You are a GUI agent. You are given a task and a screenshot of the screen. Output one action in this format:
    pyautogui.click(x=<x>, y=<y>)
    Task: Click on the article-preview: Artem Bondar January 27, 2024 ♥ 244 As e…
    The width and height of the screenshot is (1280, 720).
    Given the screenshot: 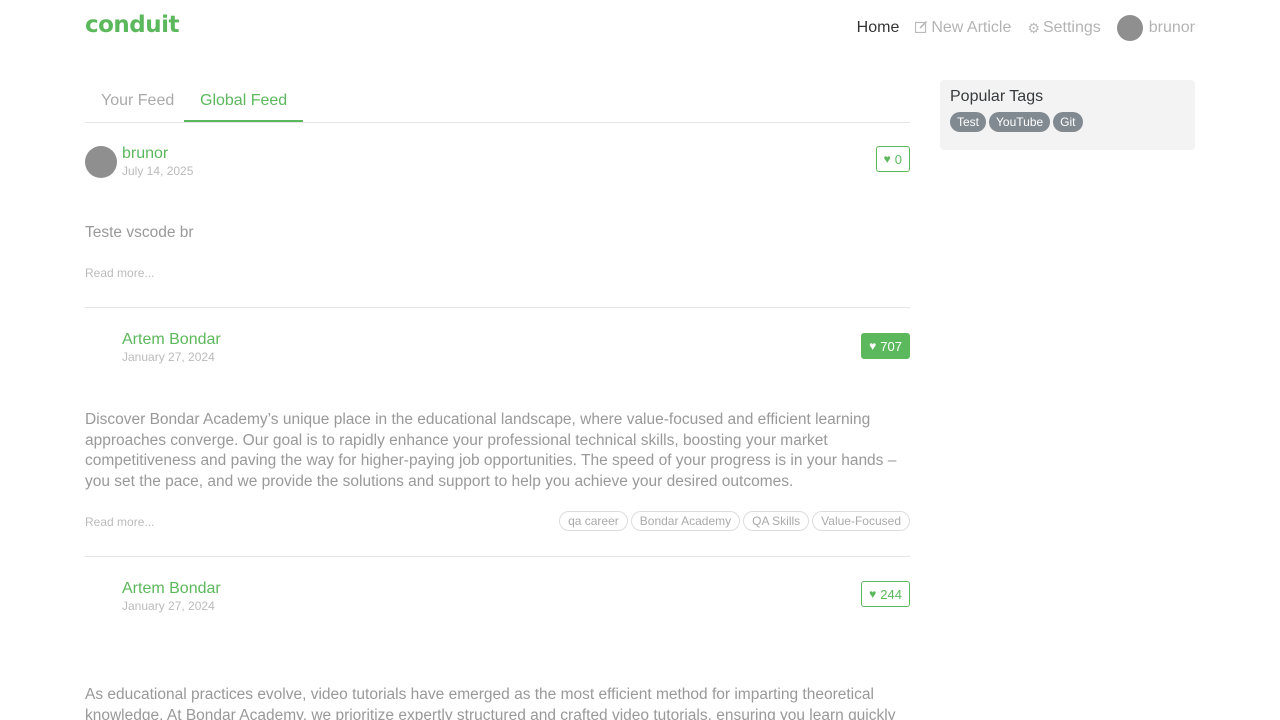 What is the action you would take?
    pyautogui.click(x=497, y=638)
    